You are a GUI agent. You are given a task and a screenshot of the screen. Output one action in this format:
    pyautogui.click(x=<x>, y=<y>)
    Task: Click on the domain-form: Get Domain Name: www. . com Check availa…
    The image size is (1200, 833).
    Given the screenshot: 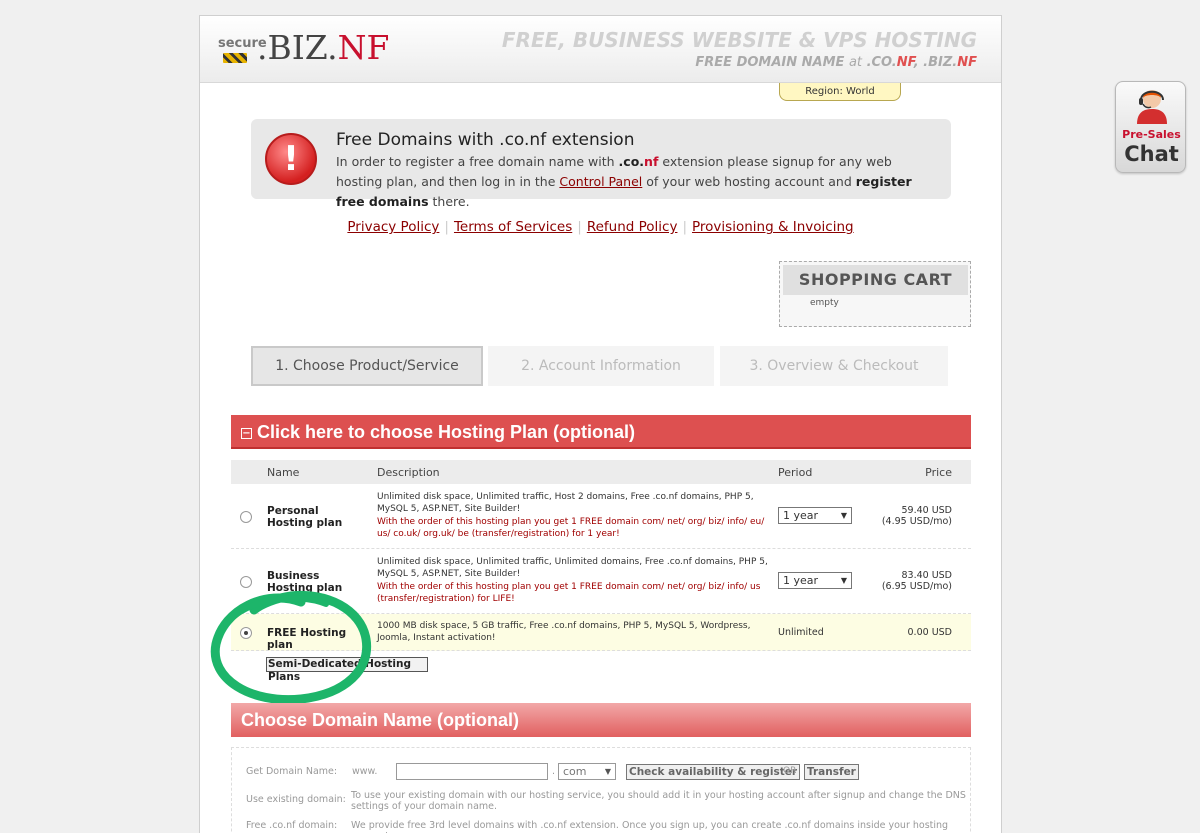 What is the action you would take?
    pyautogui.click(x=601, y=790)
    